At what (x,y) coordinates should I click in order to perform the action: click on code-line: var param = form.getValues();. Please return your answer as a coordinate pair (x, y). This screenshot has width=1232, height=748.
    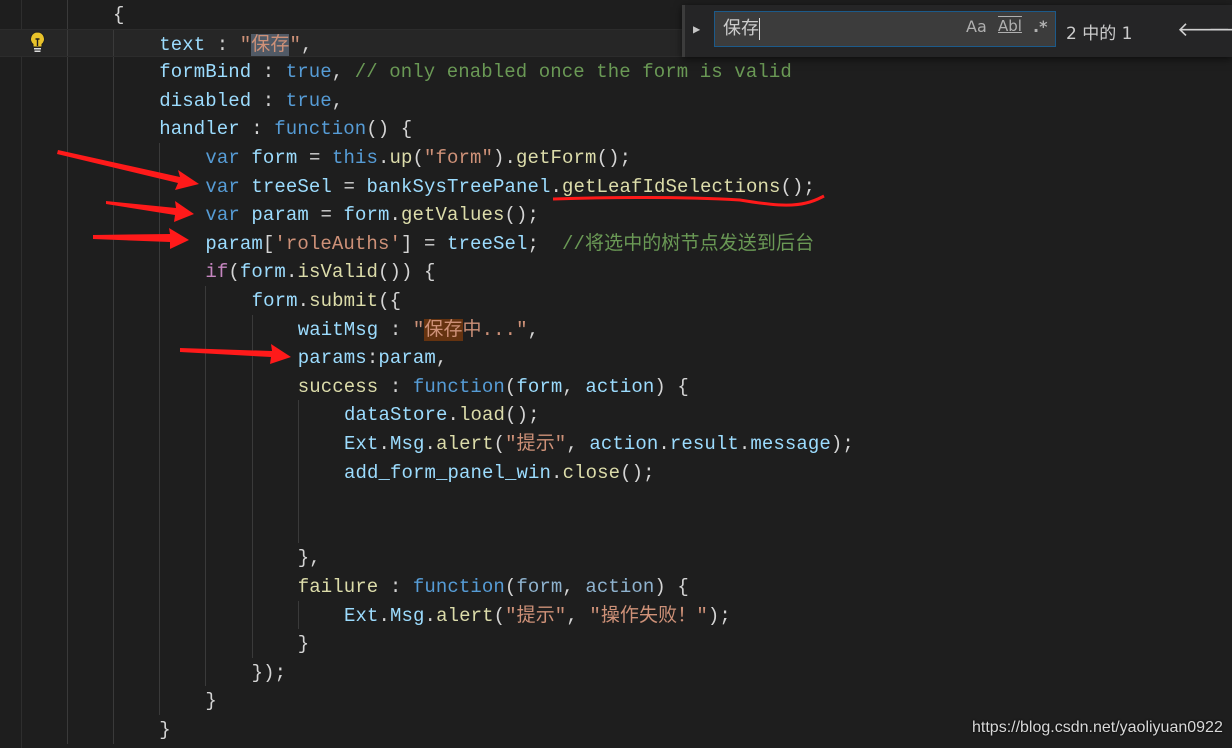
    Looking at the image, I should click on (616, 214).